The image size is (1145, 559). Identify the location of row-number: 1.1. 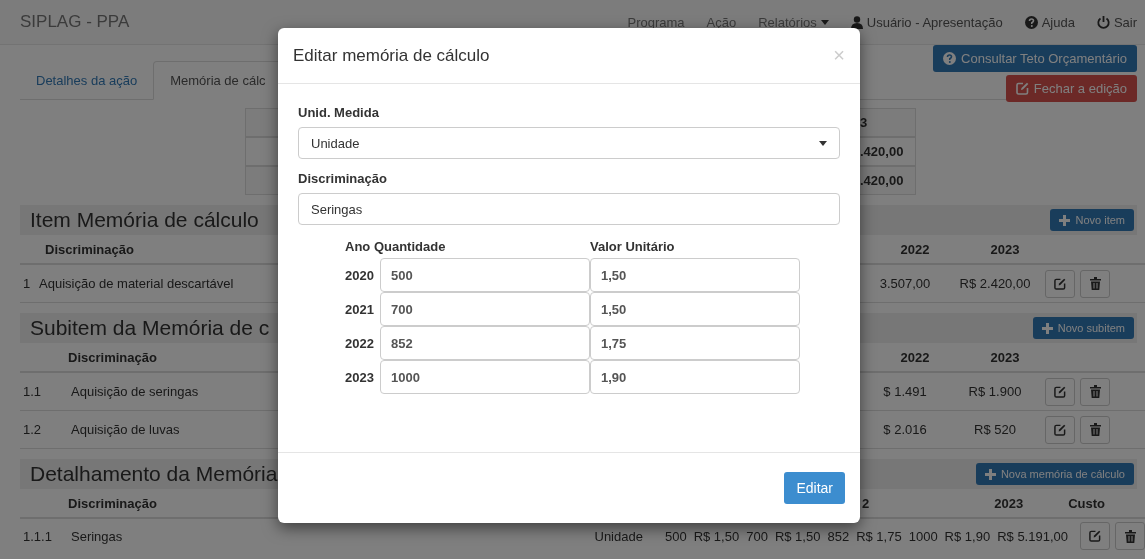
(32, 391).